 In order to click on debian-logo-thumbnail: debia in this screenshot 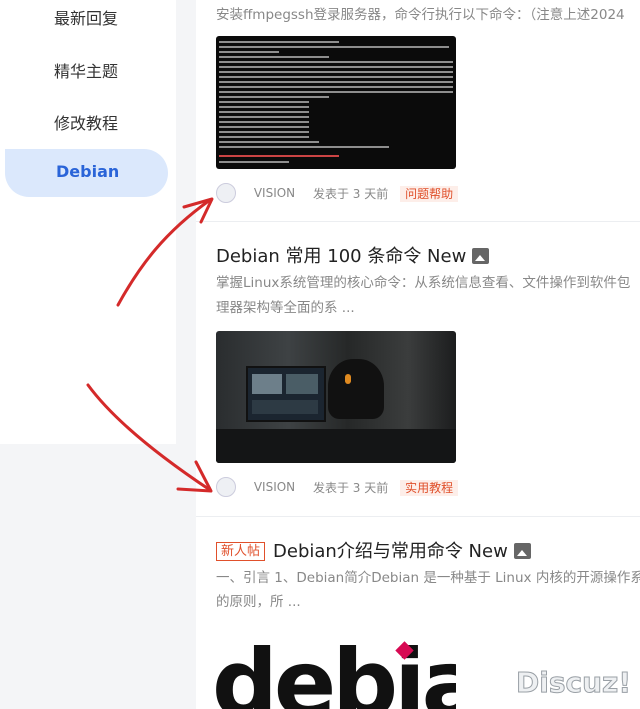, I will do `click(336, 672)`.